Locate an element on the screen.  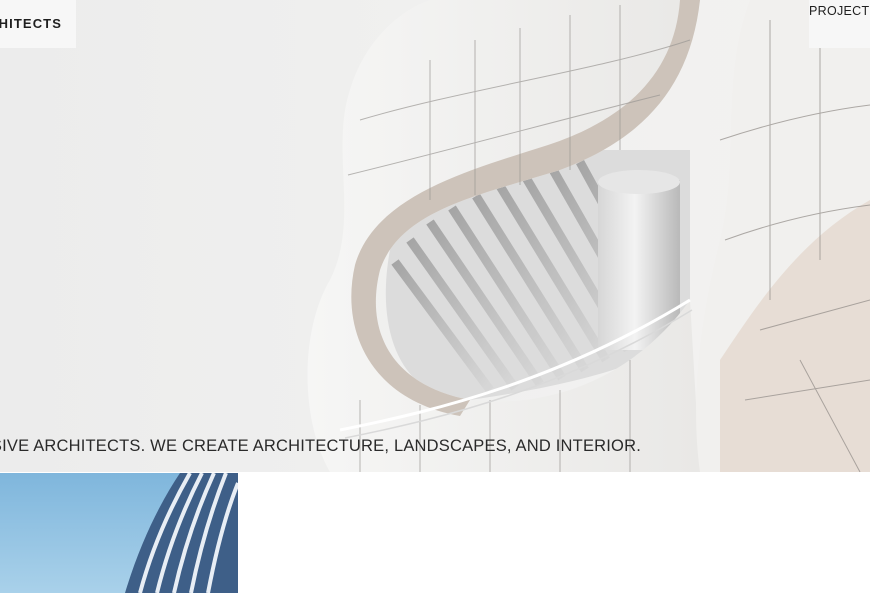
building-facade-image is located at coordinates (119, 533).